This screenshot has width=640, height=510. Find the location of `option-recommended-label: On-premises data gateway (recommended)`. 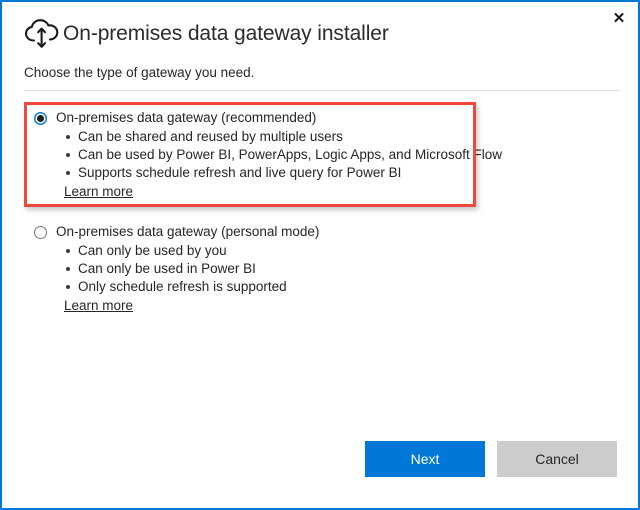

option-recommended-label: On-premises data gateway (recommended) is located at coordinates (186, 117).